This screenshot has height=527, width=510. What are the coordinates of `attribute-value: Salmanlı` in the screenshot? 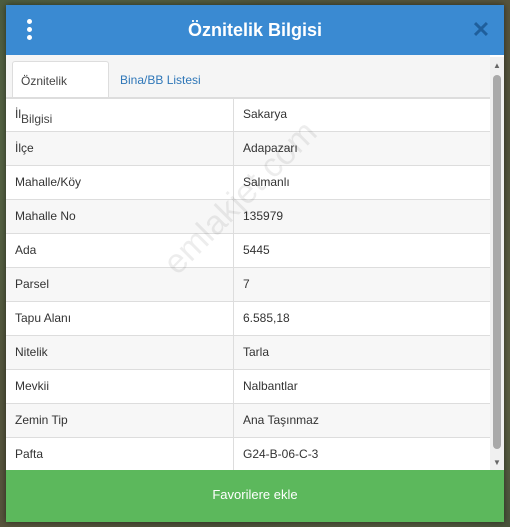 It's located at (266, 182).